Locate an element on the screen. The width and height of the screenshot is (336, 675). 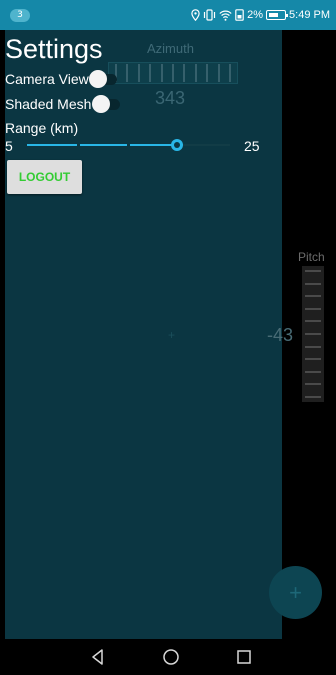
shaded-mesh-label: Shaded Mesh is located at coordinates (48, 104).